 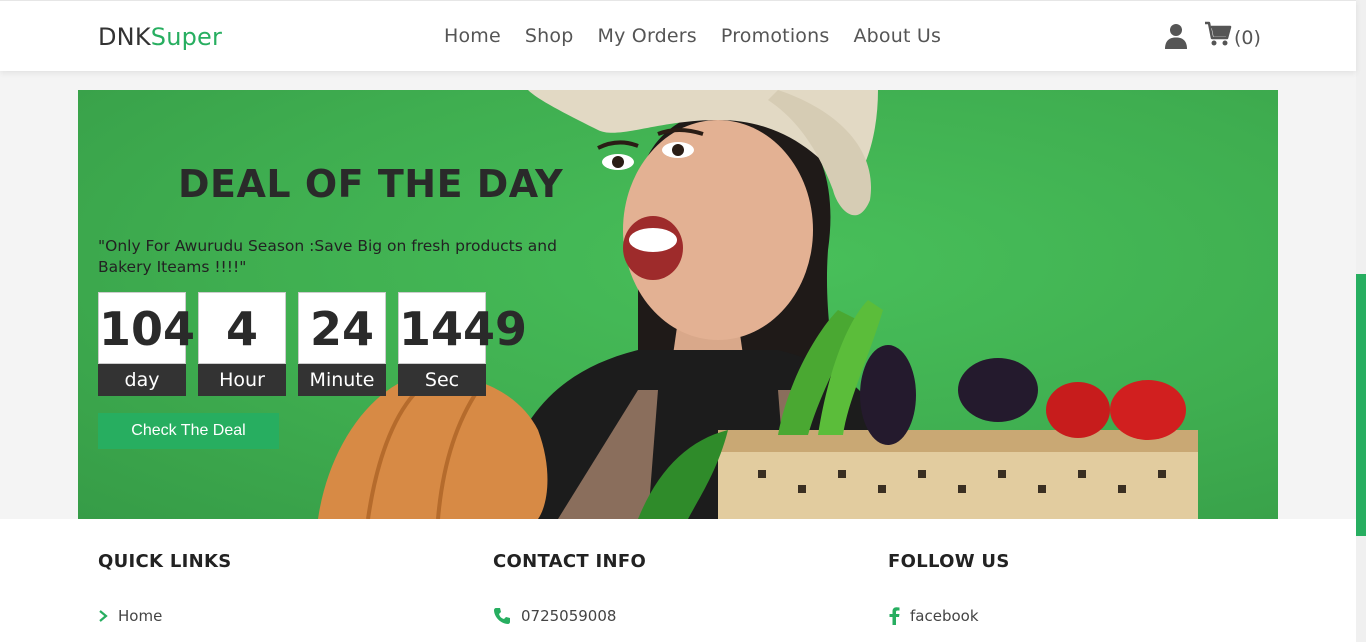 I want to click on contact-phone-number: 0725059008, so click(x=569, y=616).